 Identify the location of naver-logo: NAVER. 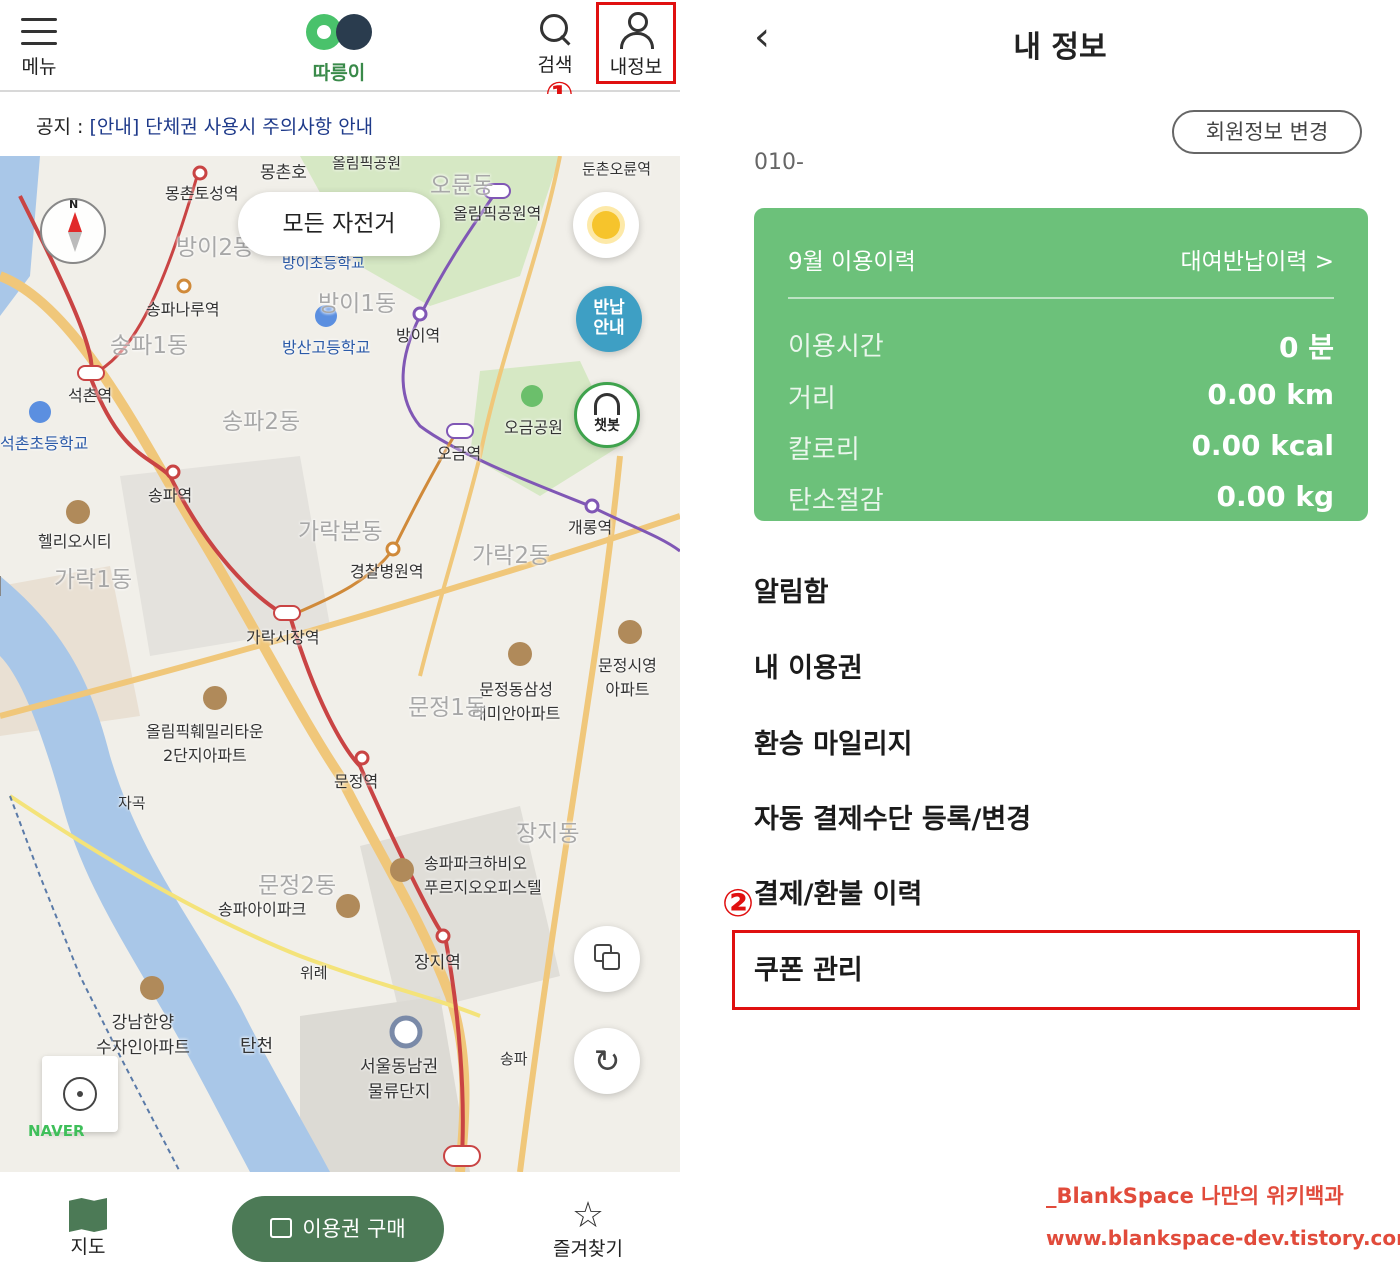
(56, 1131).